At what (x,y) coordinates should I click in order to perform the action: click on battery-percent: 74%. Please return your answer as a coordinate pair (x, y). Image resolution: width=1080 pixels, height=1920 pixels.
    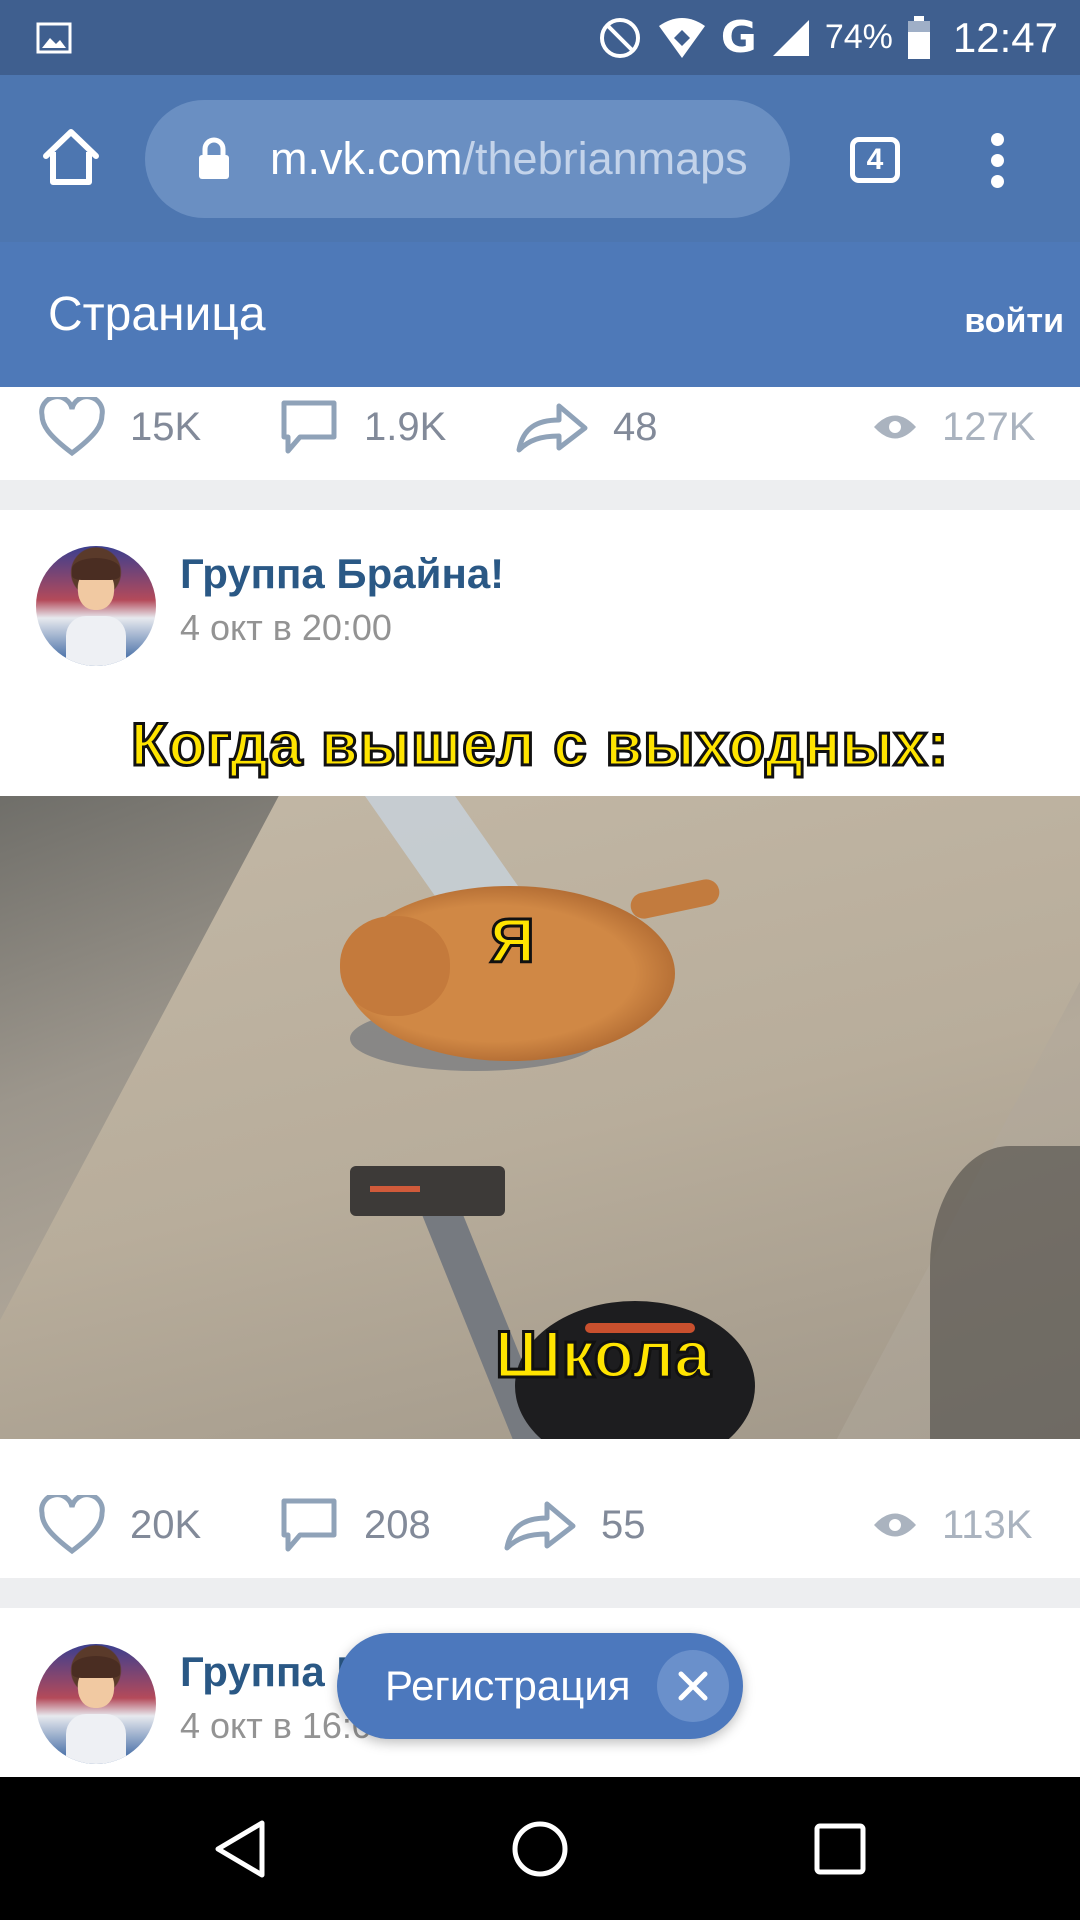
    Looking at the image, I should click on (858, 37).